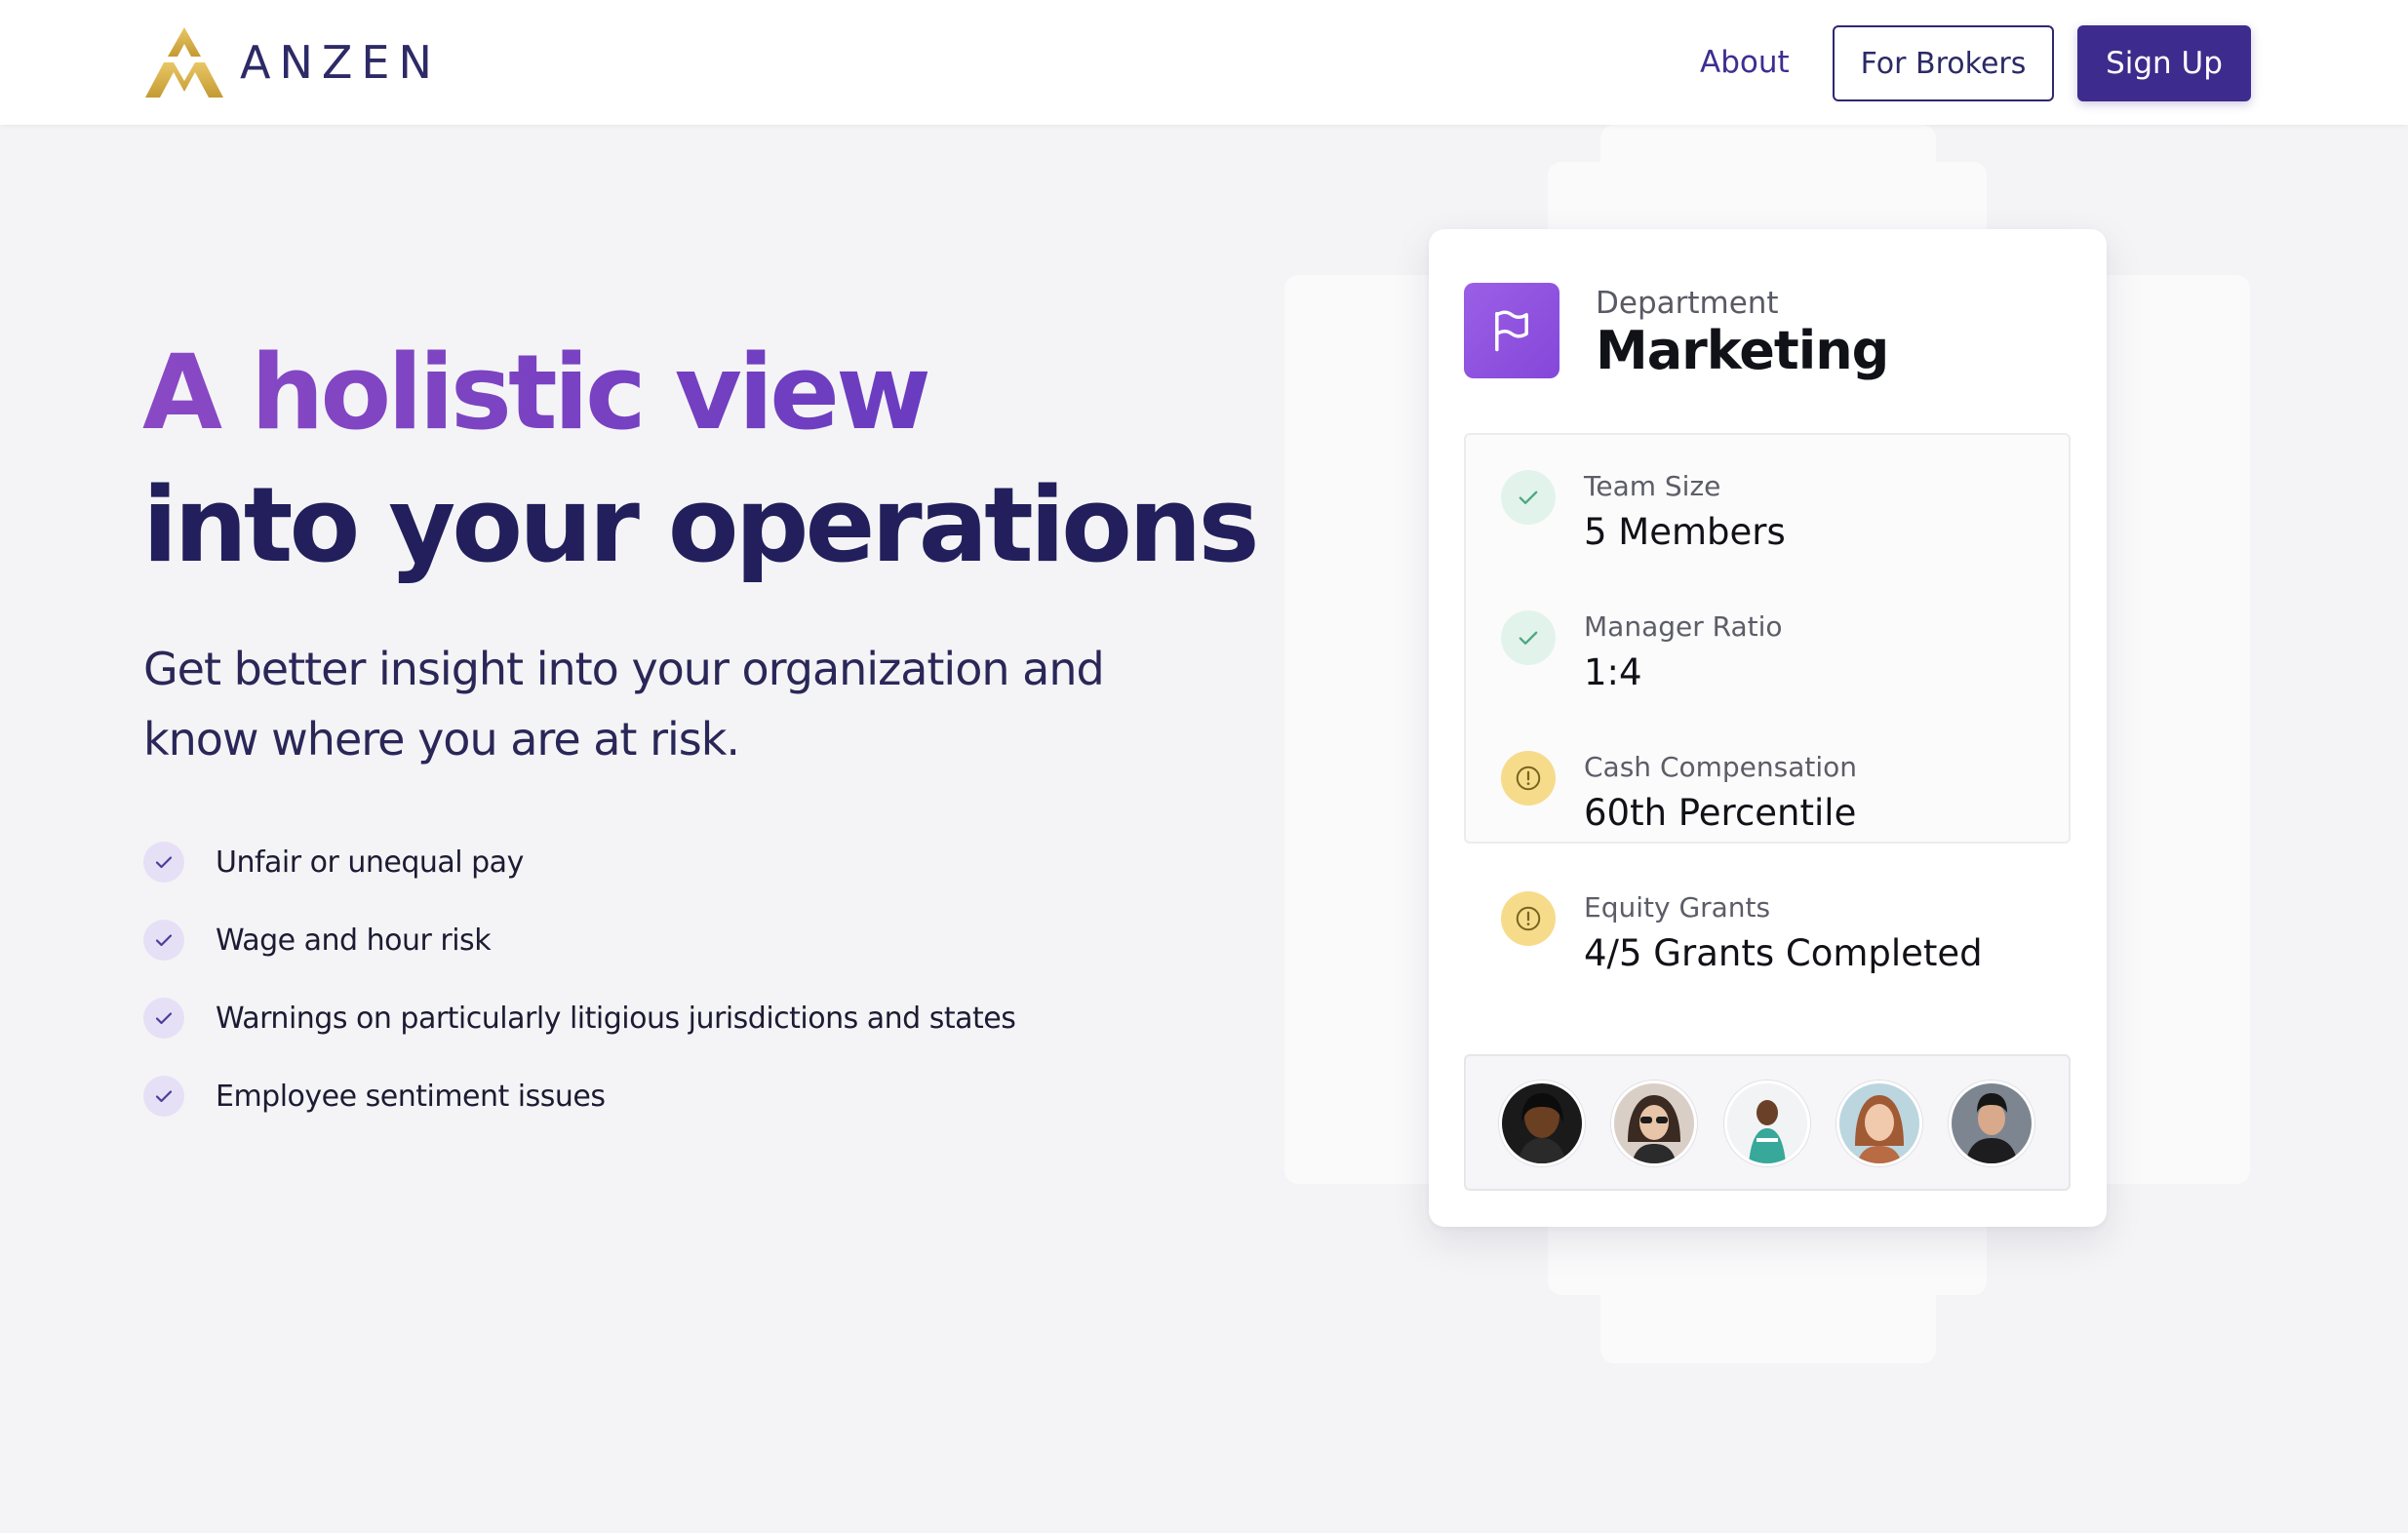 The image size is (2408, 1533). I want to click on nav-about-link: About, so click(1745, 62).